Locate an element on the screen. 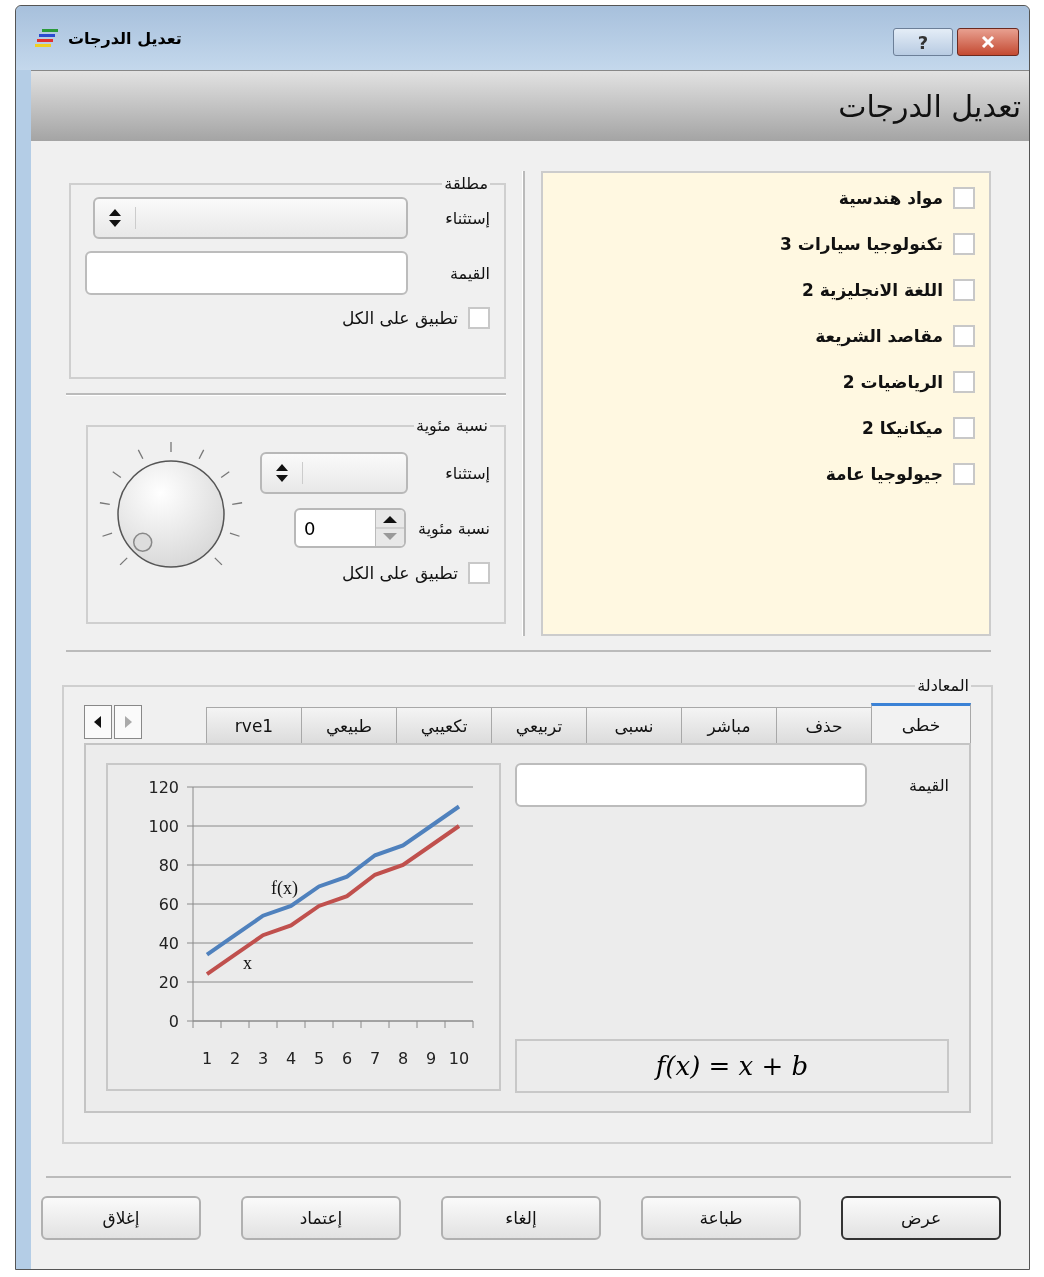 This screenshot has height=1277, width=1044. close-button is located at coordinates (988, 42).